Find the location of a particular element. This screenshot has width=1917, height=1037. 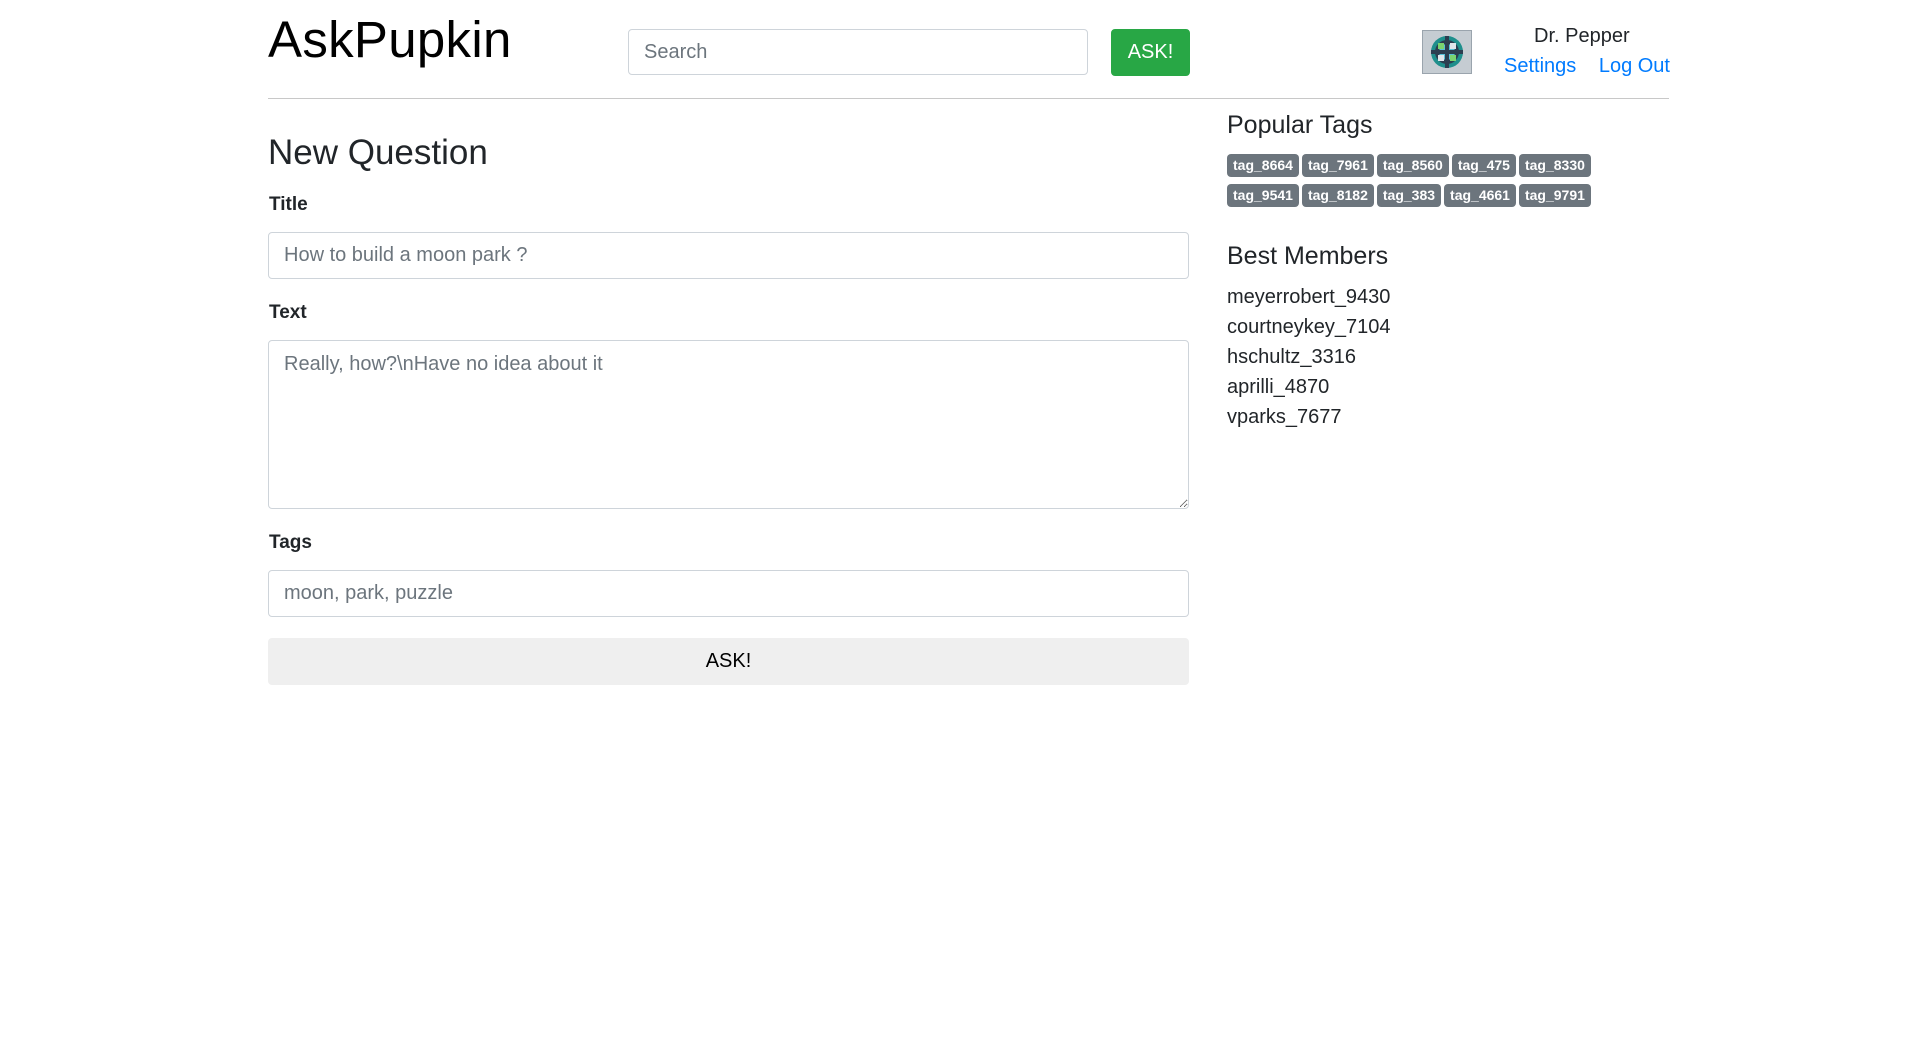

member-item: hschultz_3316 is located at coordinates (1308, 357).